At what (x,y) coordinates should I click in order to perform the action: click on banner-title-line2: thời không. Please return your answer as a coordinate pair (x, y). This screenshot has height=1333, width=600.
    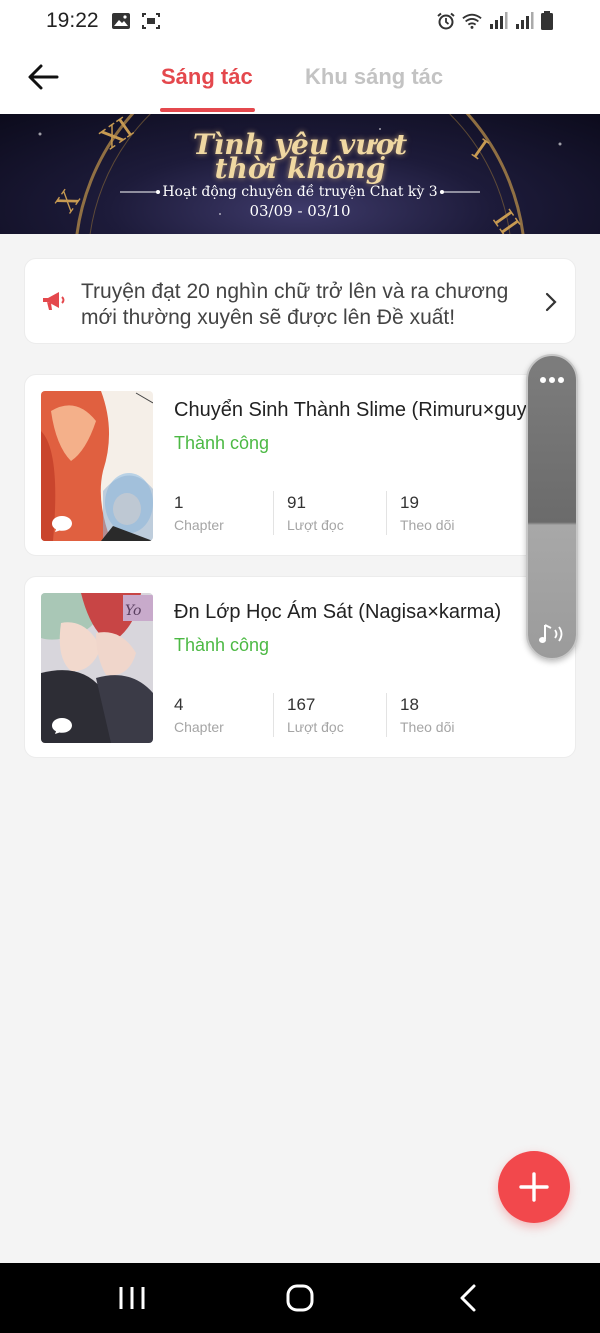
    Looking at the image, I should click on (300, 168).